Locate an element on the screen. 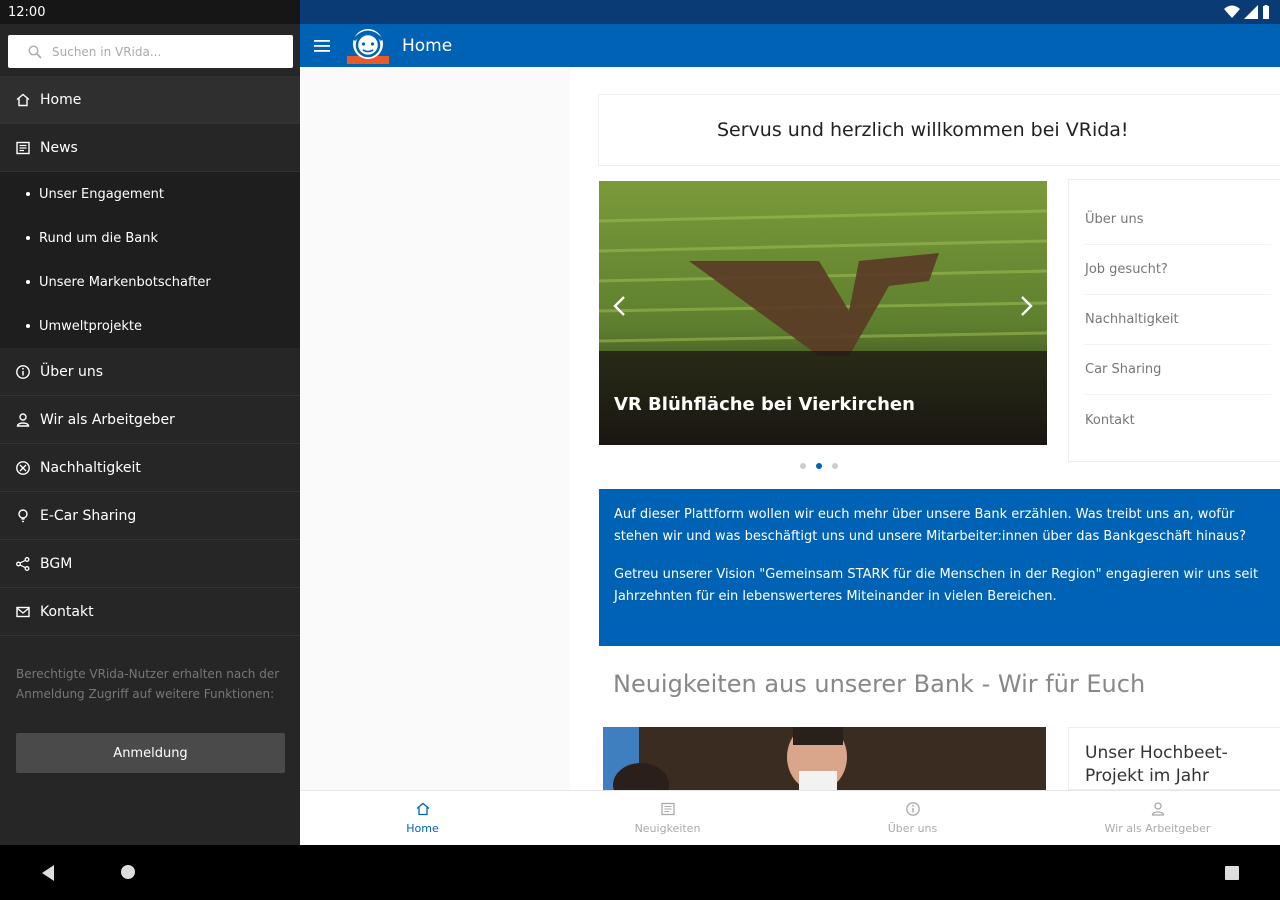  nav-item-nachhaltigkeit: Nachhaltigkeit is located at coordinates (150, 468).